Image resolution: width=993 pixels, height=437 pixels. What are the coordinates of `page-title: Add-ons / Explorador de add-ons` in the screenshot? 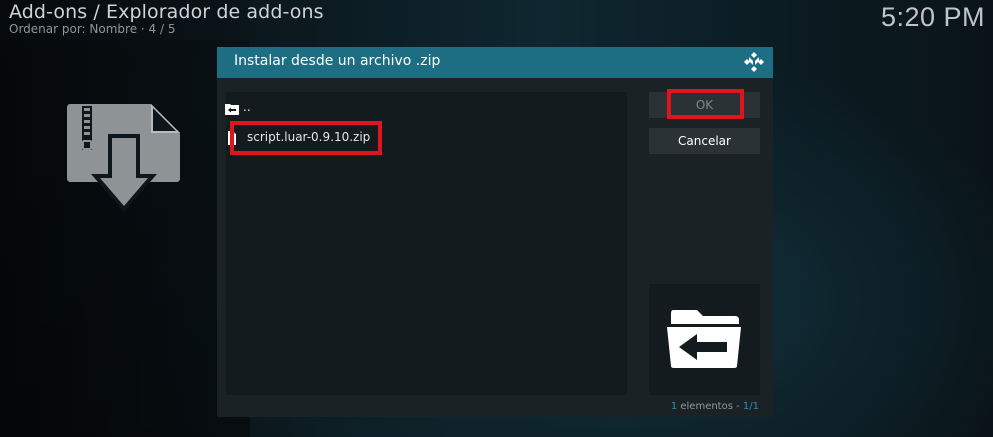 It's located at (166, 12).